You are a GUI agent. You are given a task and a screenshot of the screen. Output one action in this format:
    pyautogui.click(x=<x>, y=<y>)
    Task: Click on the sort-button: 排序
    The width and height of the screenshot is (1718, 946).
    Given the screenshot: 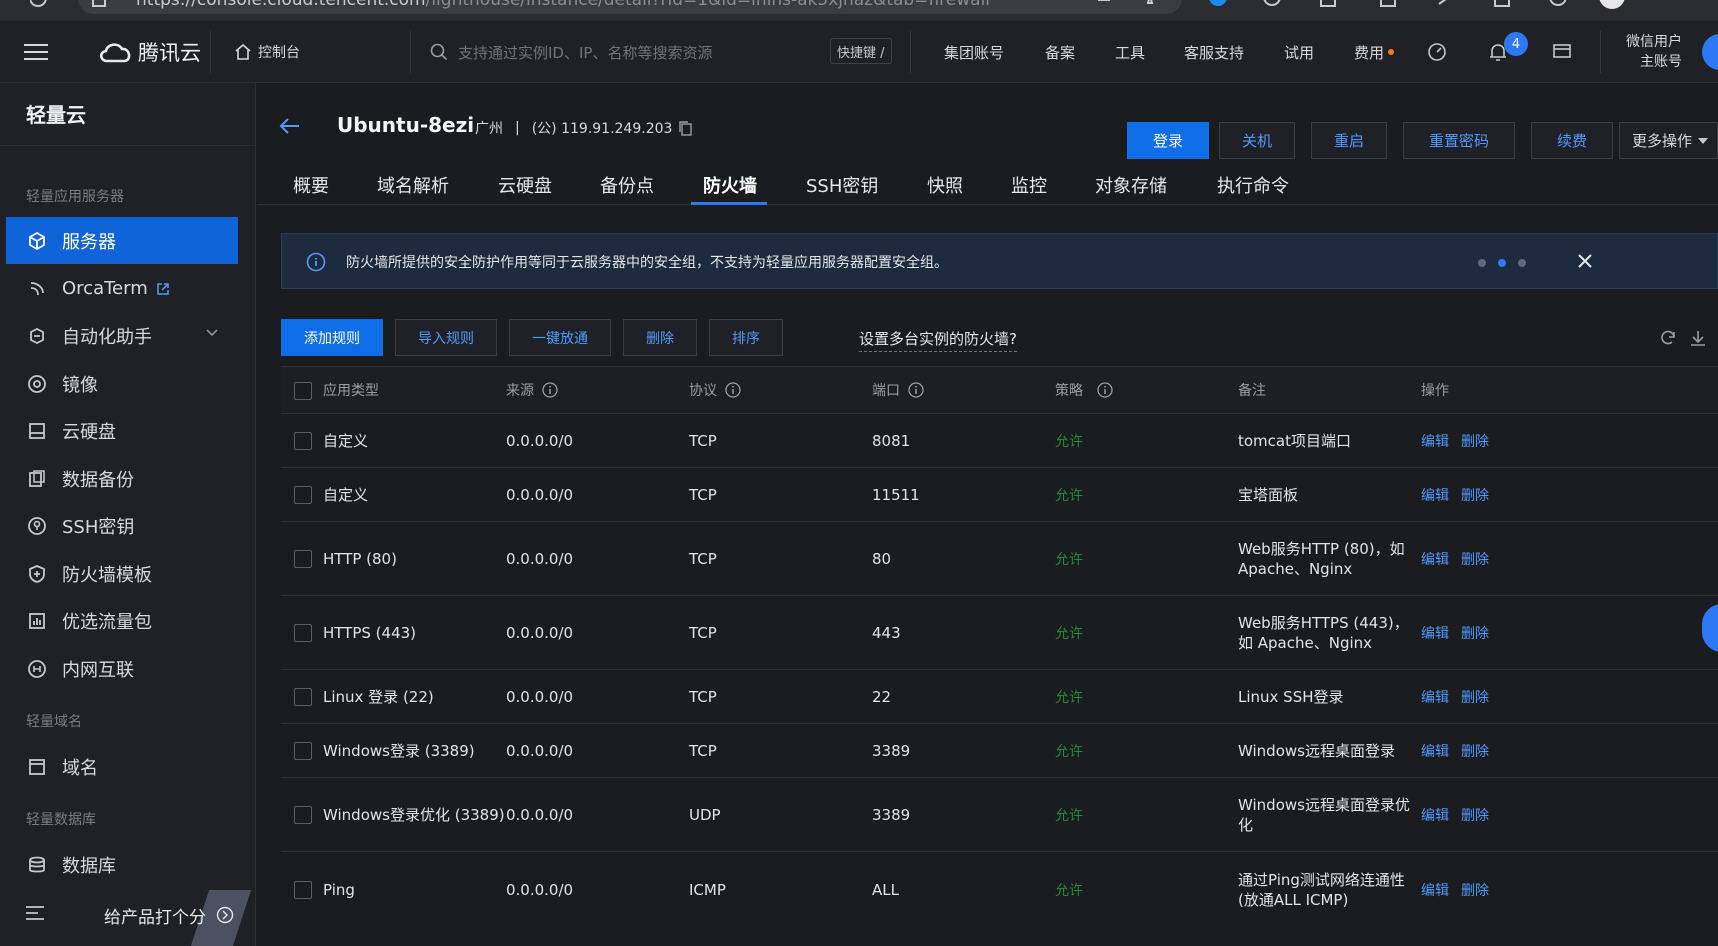 What is the action you would take?
    pyautogui.click(x=746, y=337)
    